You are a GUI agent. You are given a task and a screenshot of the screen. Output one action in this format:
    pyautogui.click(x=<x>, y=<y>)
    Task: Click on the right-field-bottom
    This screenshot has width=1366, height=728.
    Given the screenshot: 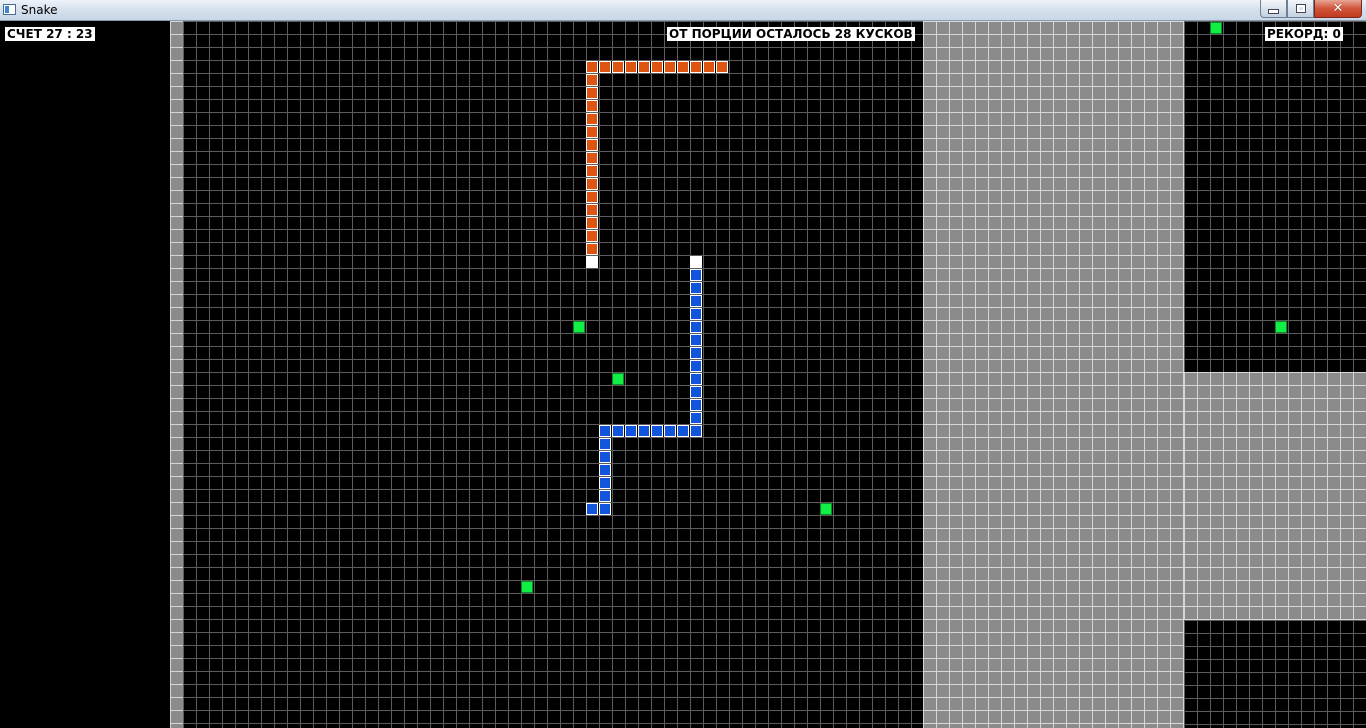 What is the action you would take?
    pyautogui.click(x=1275, y=674)
    